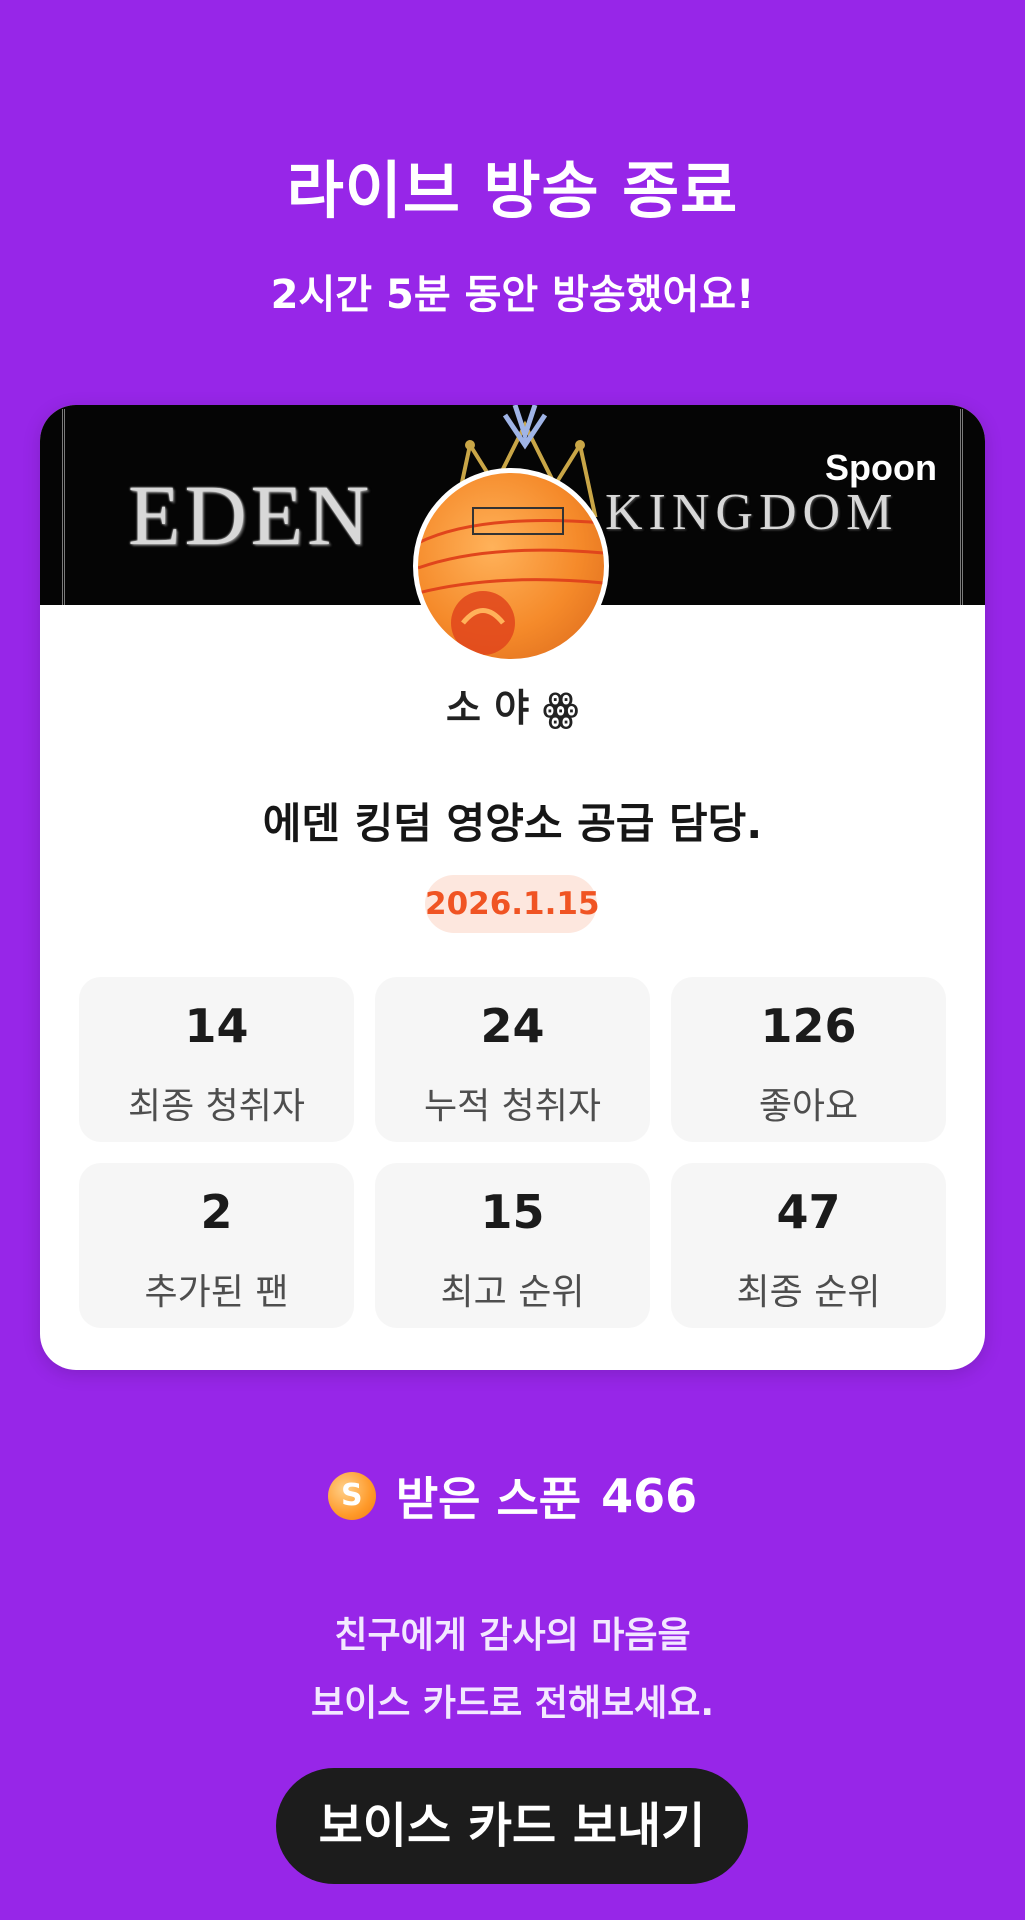  What do you see at coordinates (216, 1059) in the screenshot?
I see `stat-final-listeners: 14 최종 청취자` at bounding box center [216, 1059].